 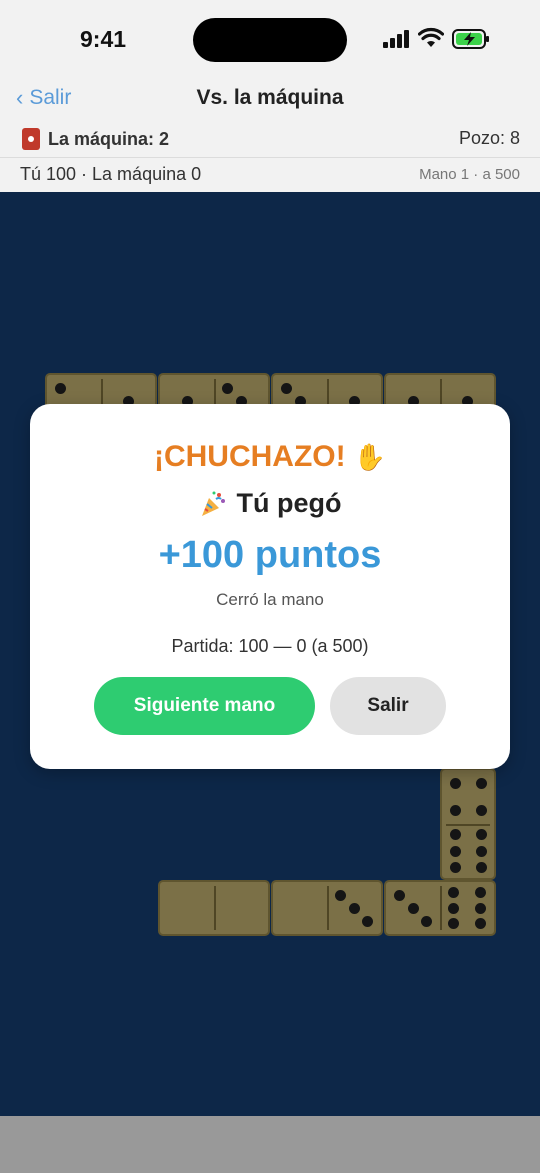 What do you see at coordinates (213, 503) in the screenshot?
I see `party-popper-icon` at bounding box center [213, 503].